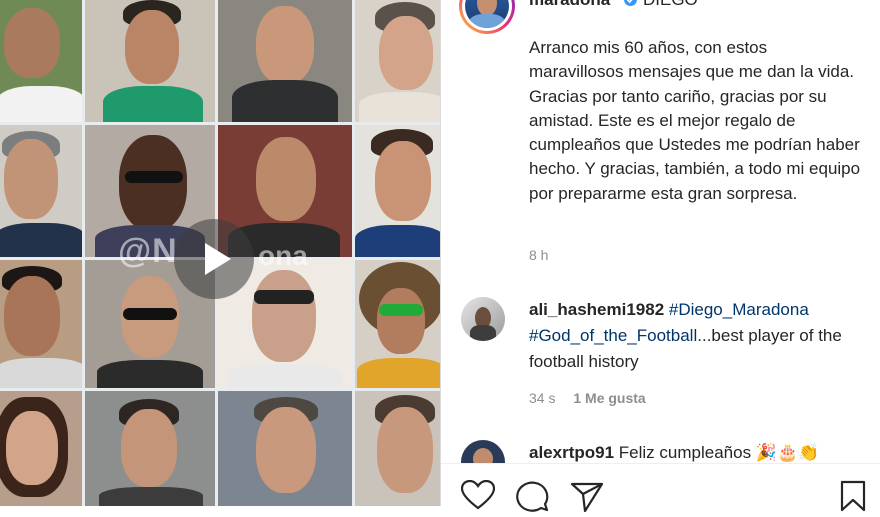  What do you see at coordinates (596, 309) in the screenshot?
I see `commenter-username: ali_hashemi1982` at bounding box center [596, 309].